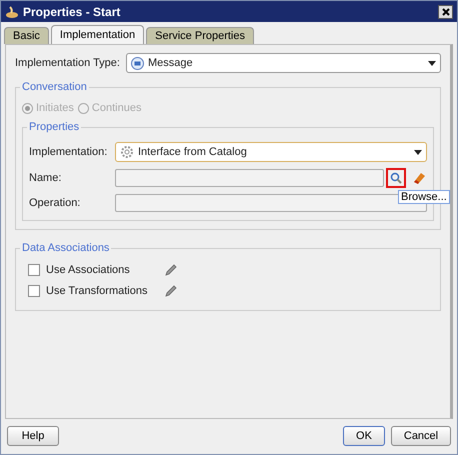 This screenshot has width=458, height=455. Describe the element at coordinates (396, 178) in the screenshot. I see `search-icon` at that location.